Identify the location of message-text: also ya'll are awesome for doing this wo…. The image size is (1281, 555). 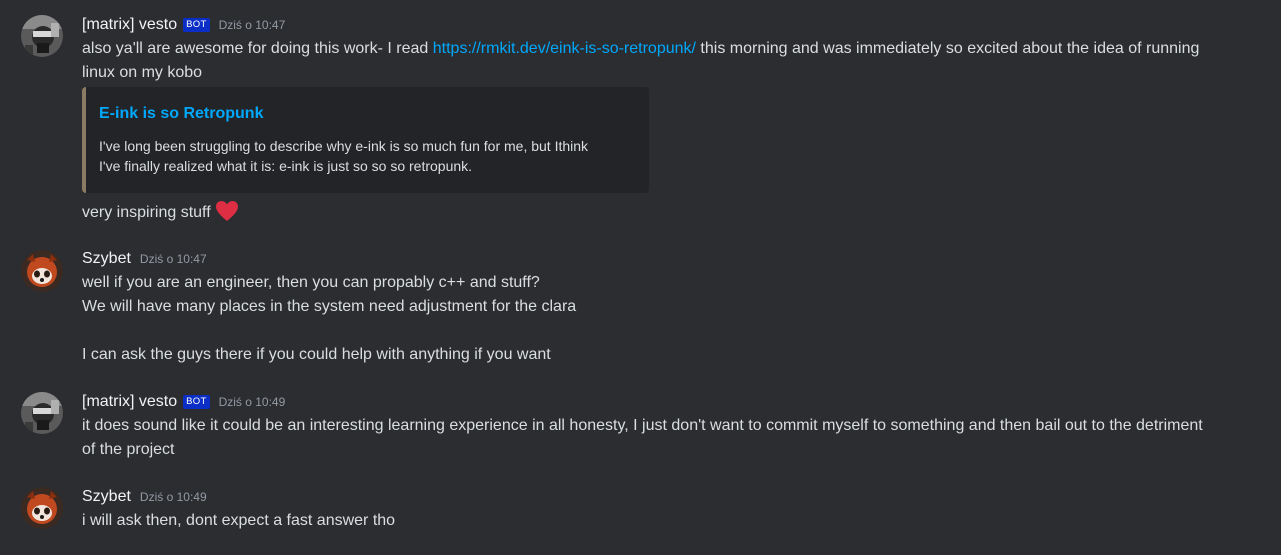
(257, 48).